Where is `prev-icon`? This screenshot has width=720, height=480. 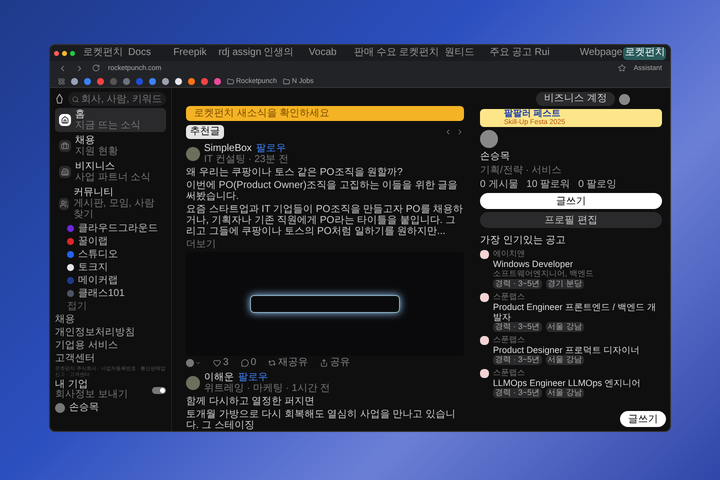 prev-icon is located at coordinates (448, 132).